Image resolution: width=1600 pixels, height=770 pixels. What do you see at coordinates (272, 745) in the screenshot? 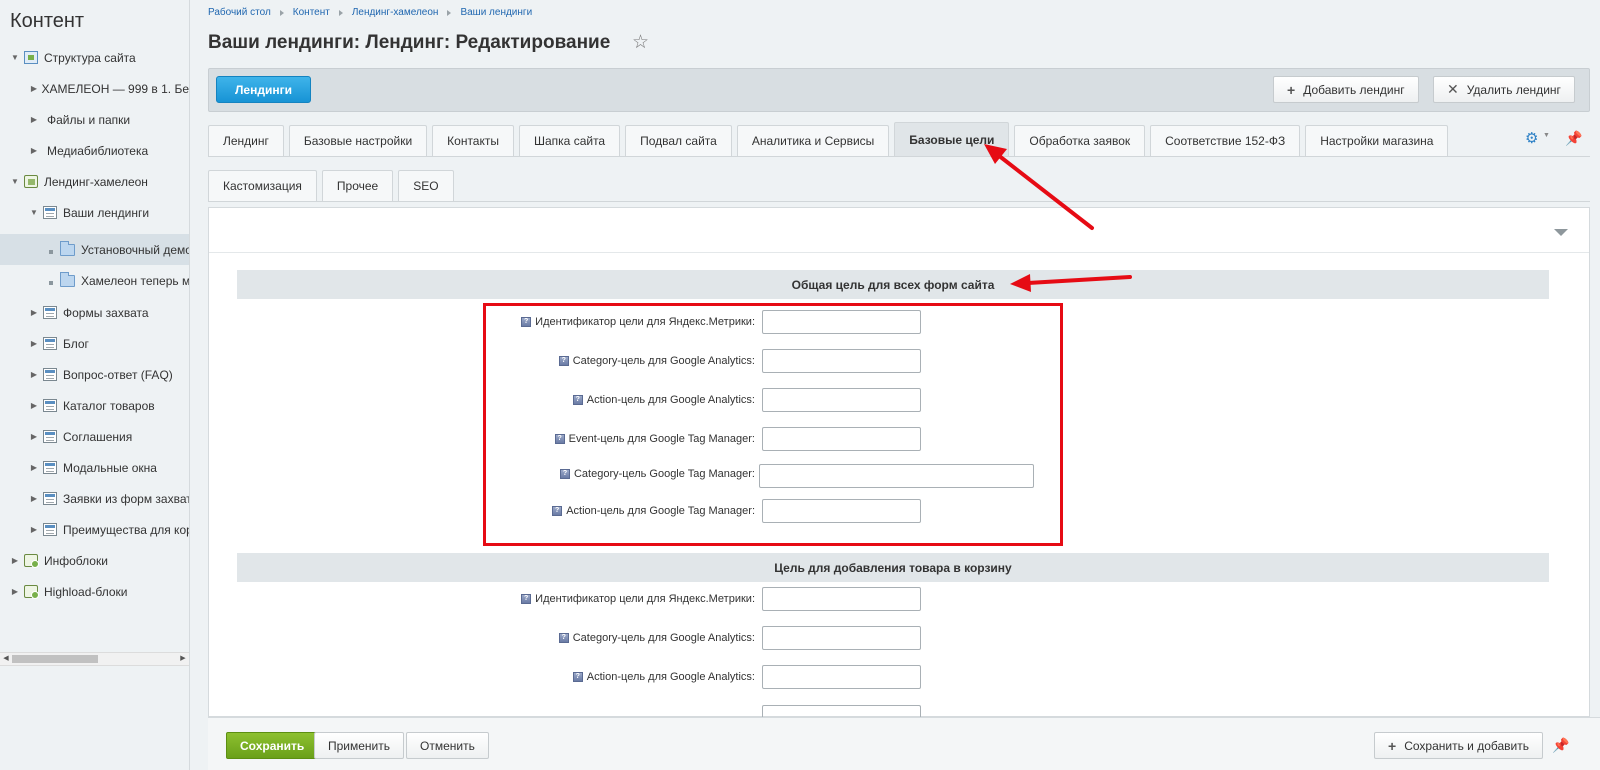
I see `save-button: Сохранить` at bounding box center [272, 745].